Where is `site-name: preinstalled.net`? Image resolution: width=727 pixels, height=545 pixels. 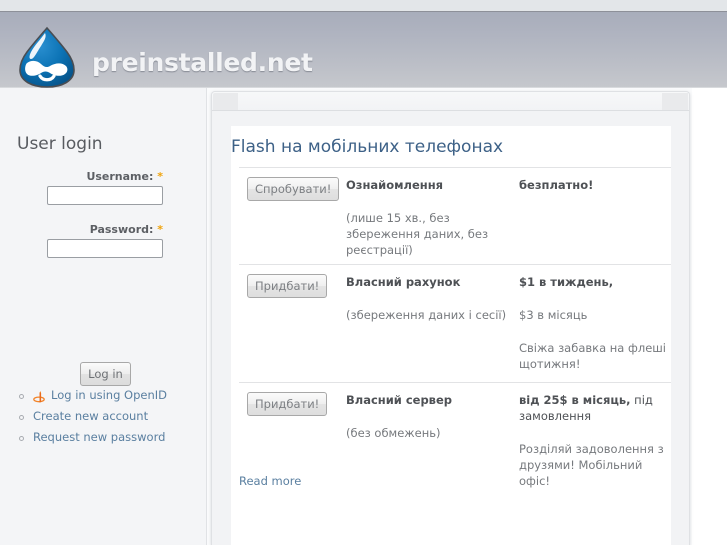
site-name: preinstalled.net is located at coordinates (202, 62).